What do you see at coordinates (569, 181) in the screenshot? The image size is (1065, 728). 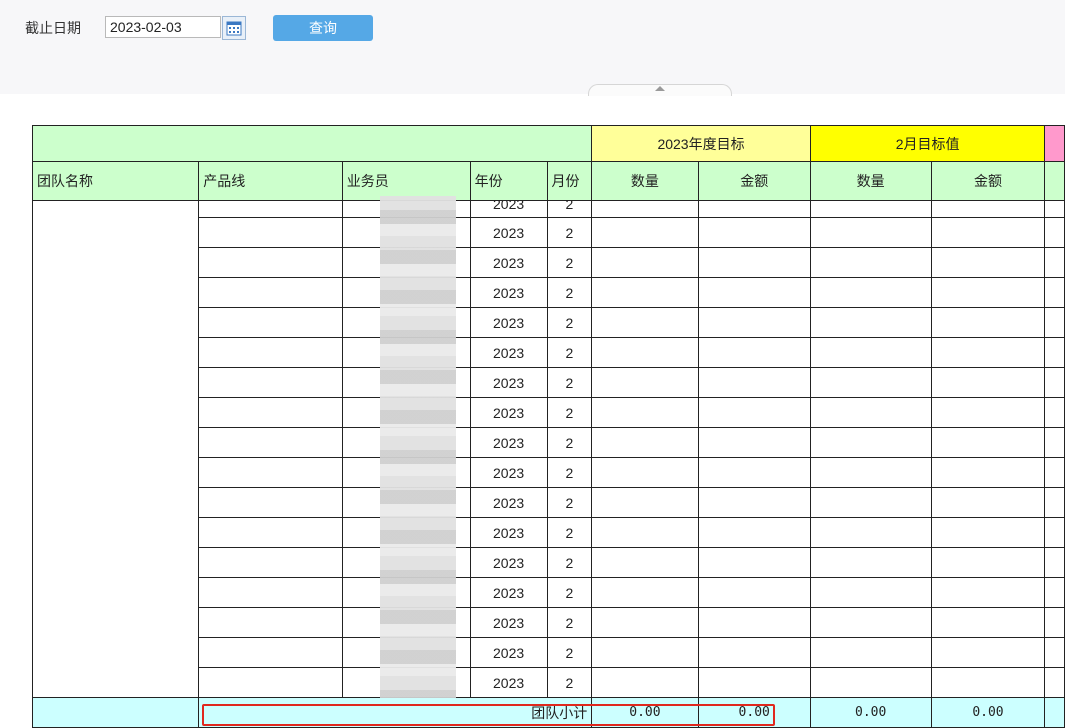 I see `col-month: 月份` at bounding box center [569, 181].